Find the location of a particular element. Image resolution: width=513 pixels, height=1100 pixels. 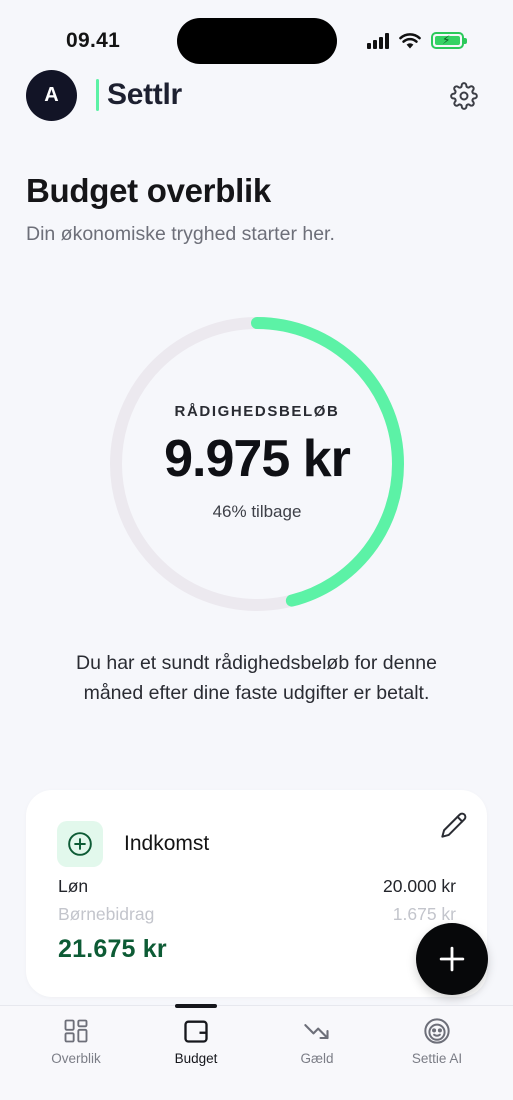

plus-circle-icon is located at coordinates (80, 844).